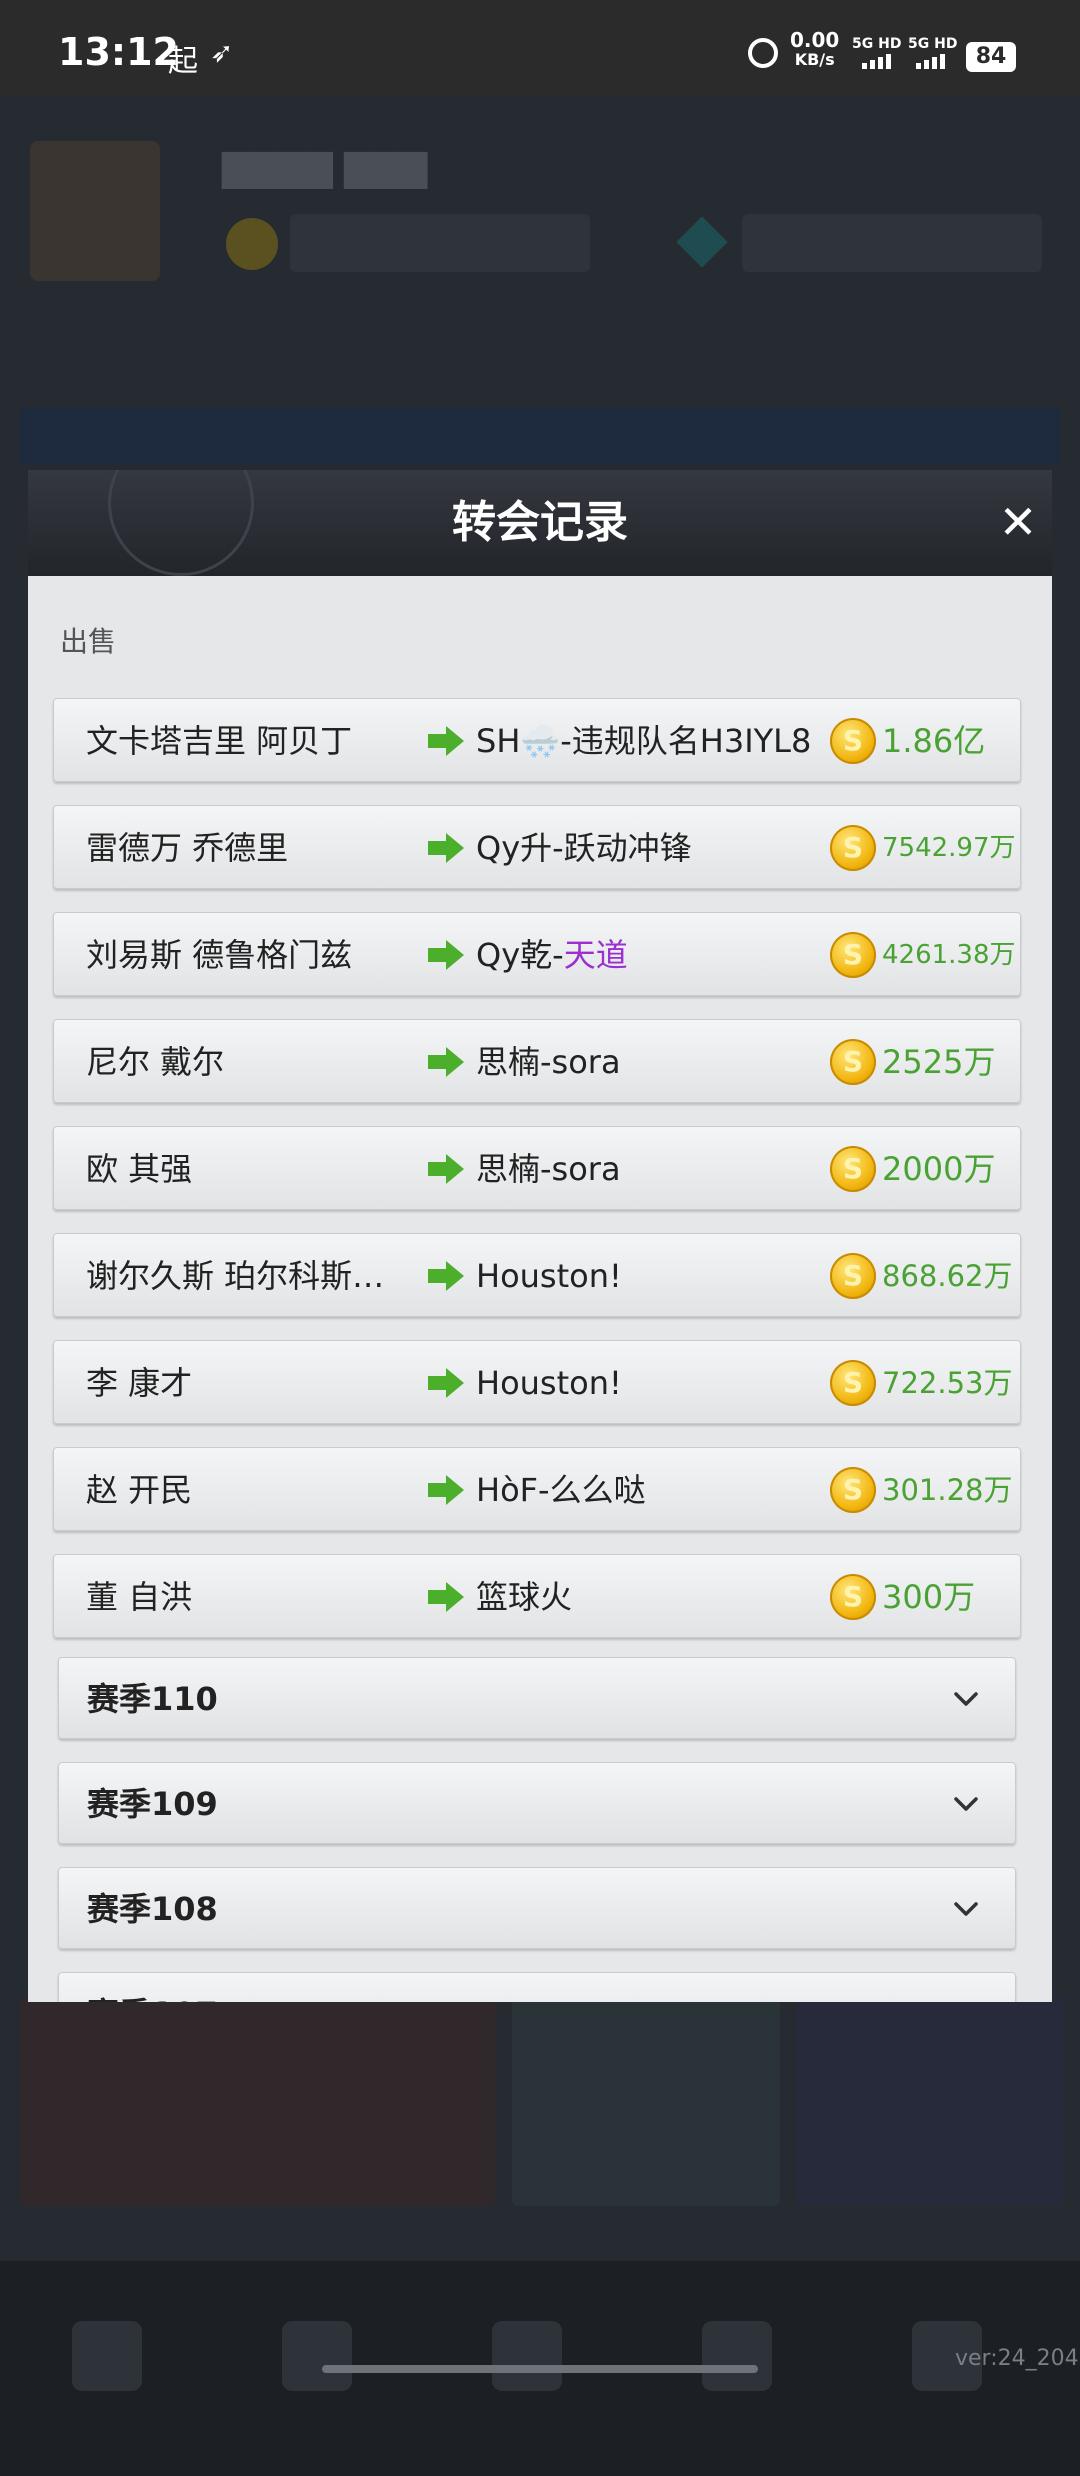 Image resolution: width=1080 pixels, height=2476 pixels. Describe the element at coordinates (947, 1490) in the screenshot. I see `sale-price: 301.28万` at that location.